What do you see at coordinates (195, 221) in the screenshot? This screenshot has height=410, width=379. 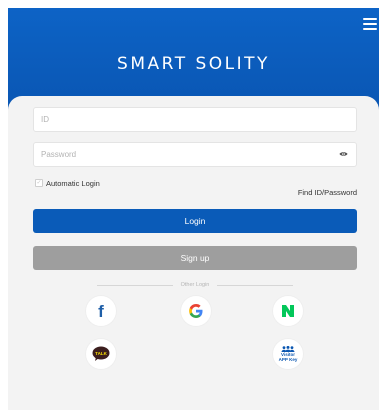 I see `login-button: Login` at bounding box center [195, 221].